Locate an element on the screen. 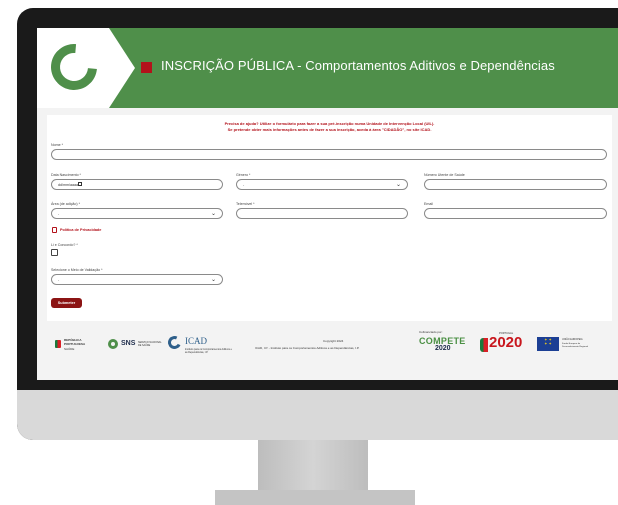 This screenshot has width=618, height=505. nascimento-date-input: dd/mm/aaaa is located at coordinates (137, 184).